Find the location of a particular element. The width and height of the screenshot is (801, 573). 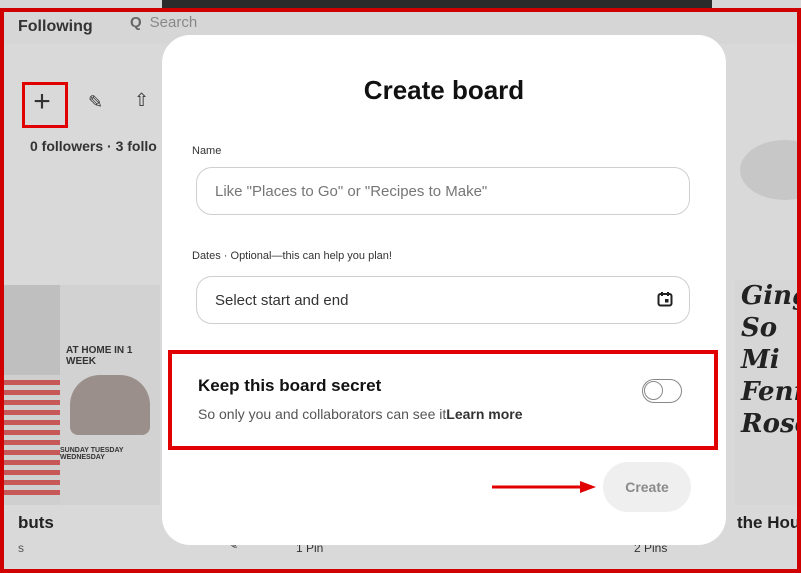

dates-placeholder: Select start and end is located at coordinates (282, 300).